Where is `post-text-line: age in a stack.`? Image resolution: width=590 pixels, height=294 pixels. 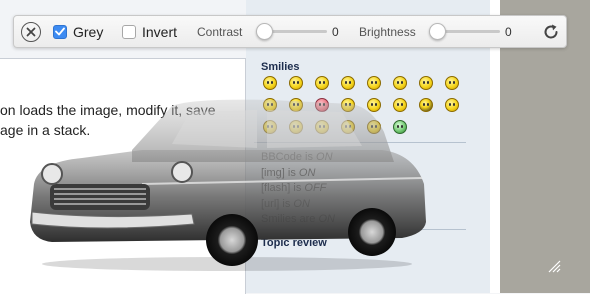 post-text-line: age in a stack. is located at coordinates (45, 130).